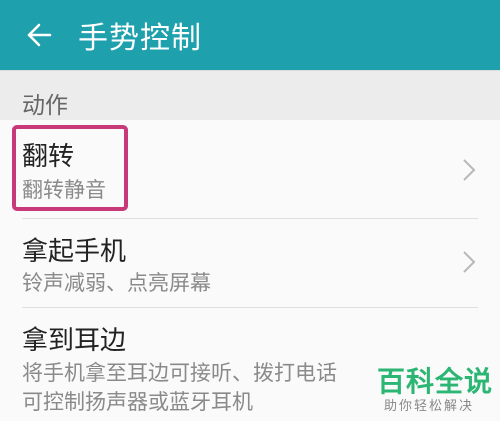 Image resolution: width=500 pixels, height=421 pixels. Describe the element at coordinates (140, 38) in the screenshot. I see `page-title: 手势控制` at that location.